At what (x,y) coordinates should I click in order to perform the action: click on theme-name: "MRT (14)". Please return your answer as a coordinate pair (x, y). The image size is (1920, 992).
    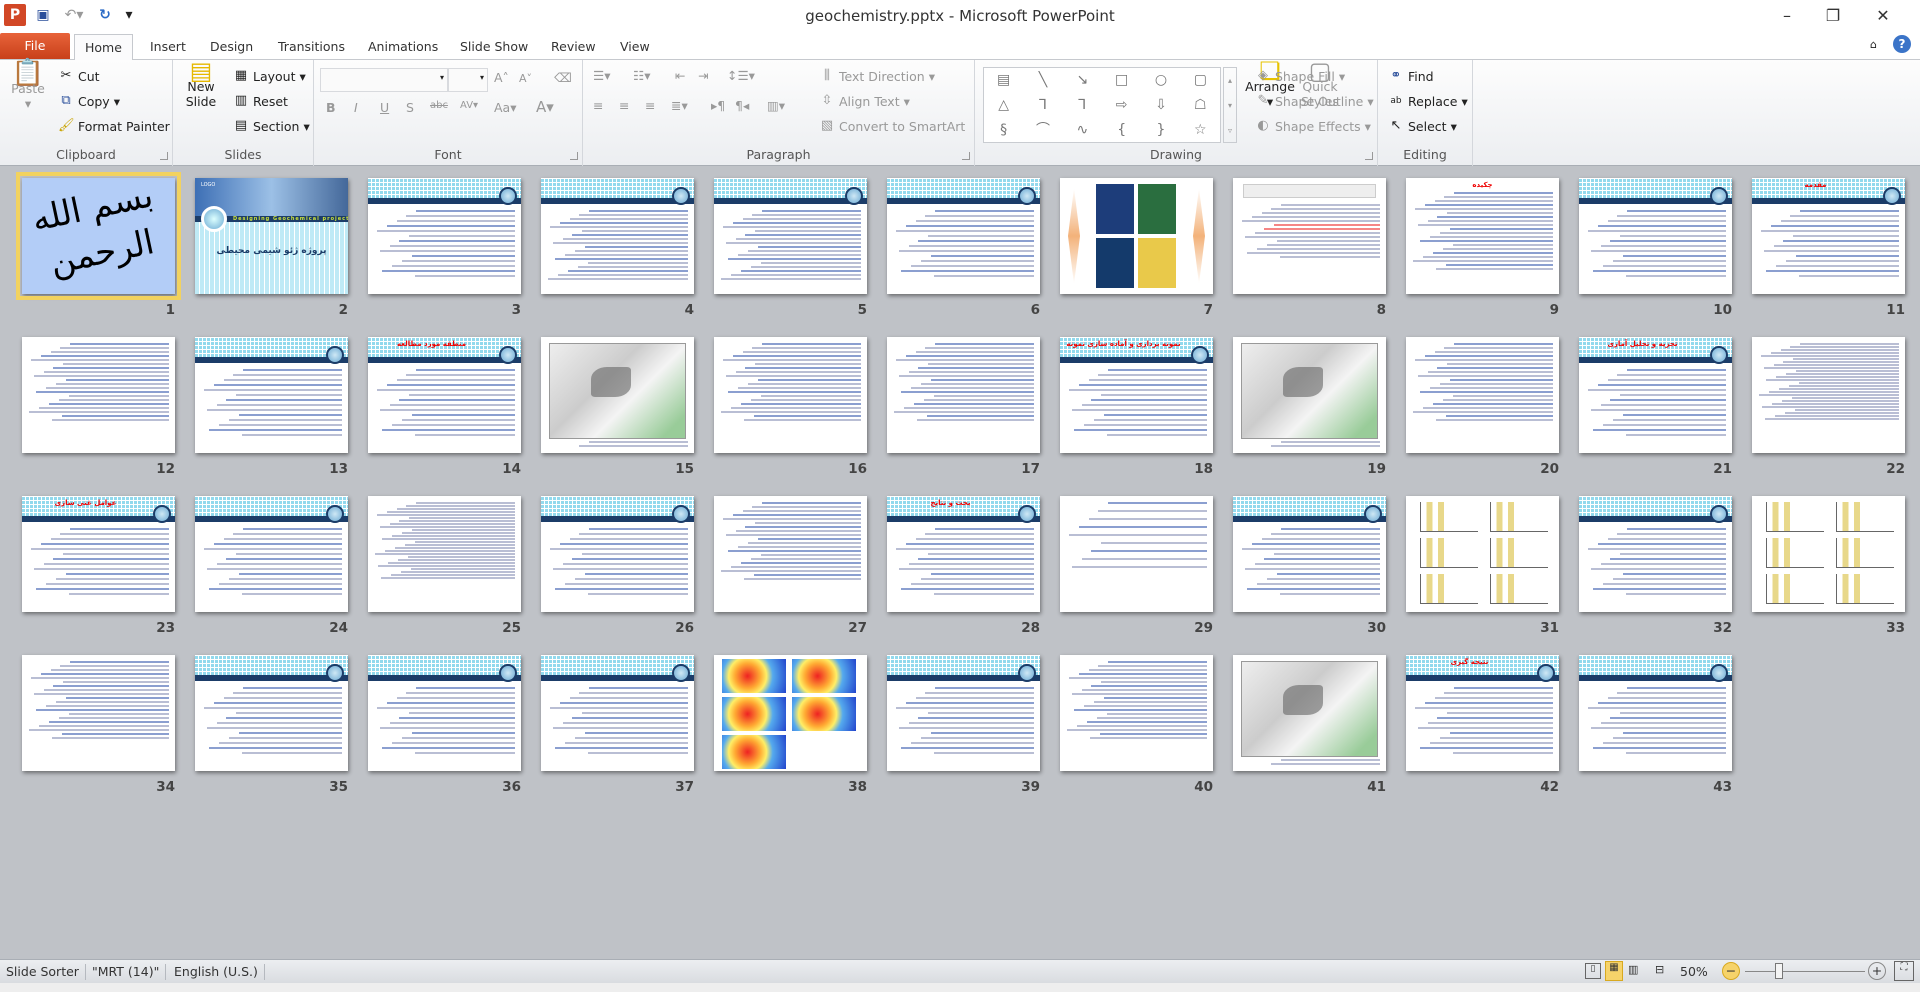
    Looking at the image, I should click on (126, 972).